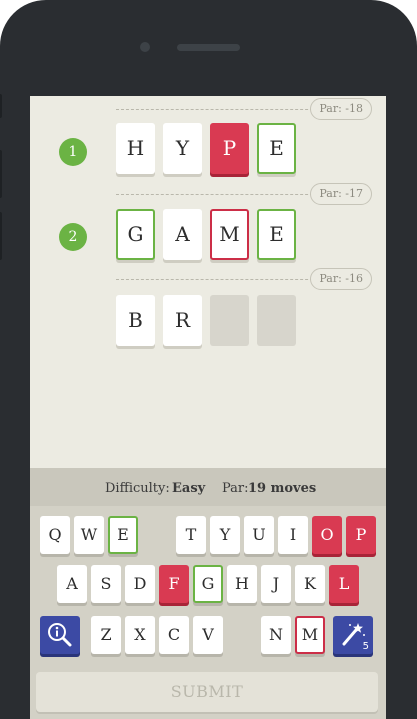 The width and height of the screenshot is (417, 719). What do you see at coordinates (207, 692) in the screenshot?
I see `submit-button: SUBMIT` at bounding box center [207, 692].